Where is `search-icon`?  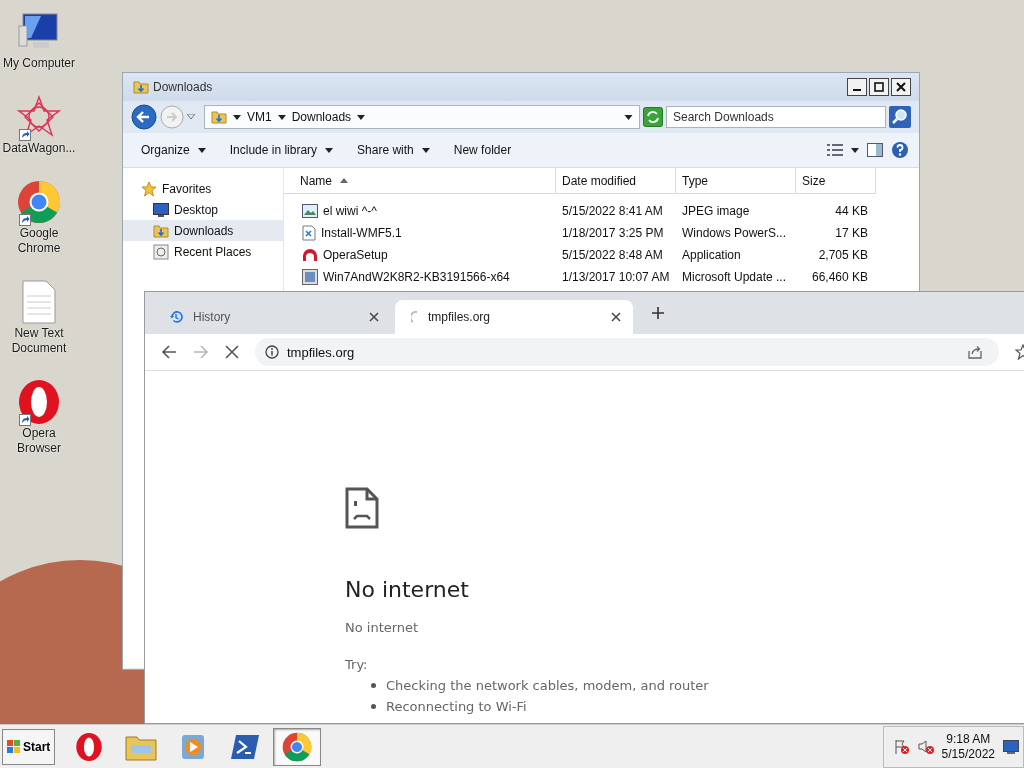 search-icon is located at coordinates (900, 117).